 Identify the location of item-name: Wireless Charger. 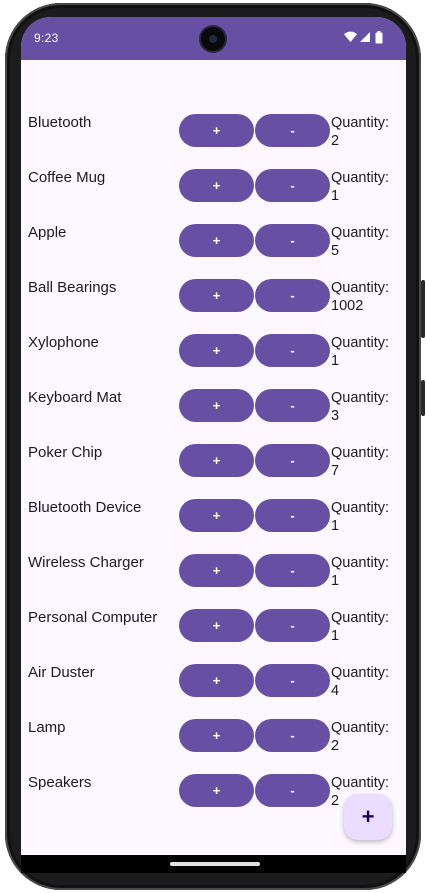
(86, 562).